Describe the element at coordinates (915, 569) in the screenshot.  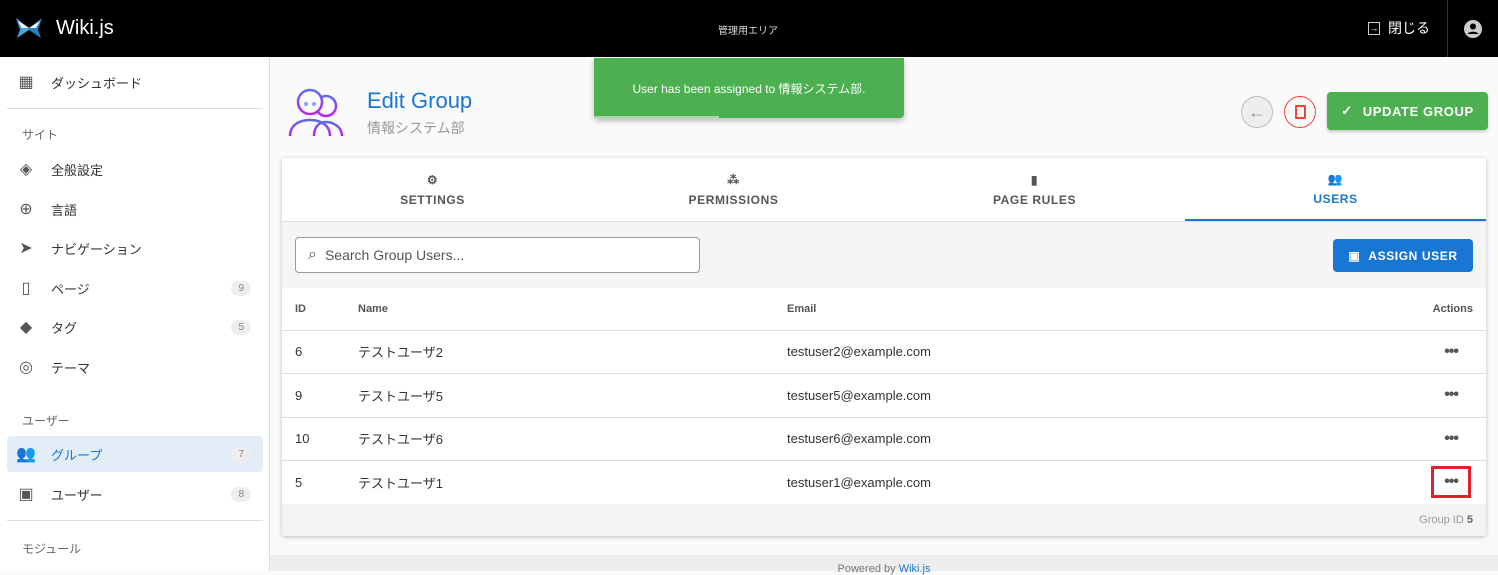
I see `wikijs-link: Wiki.js` at that location.